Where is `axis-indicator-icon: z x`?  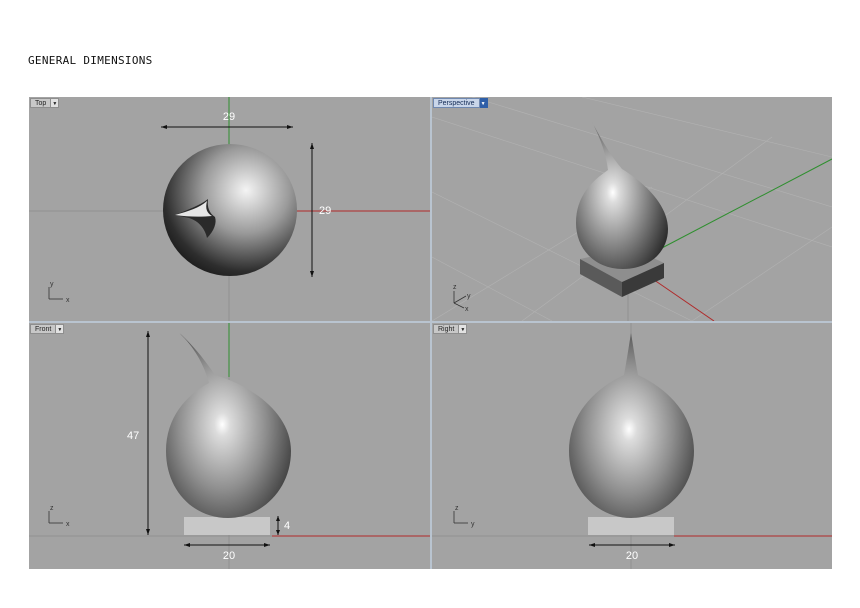 axis-indicator-icon: z x is located at coordinates (59, 516).